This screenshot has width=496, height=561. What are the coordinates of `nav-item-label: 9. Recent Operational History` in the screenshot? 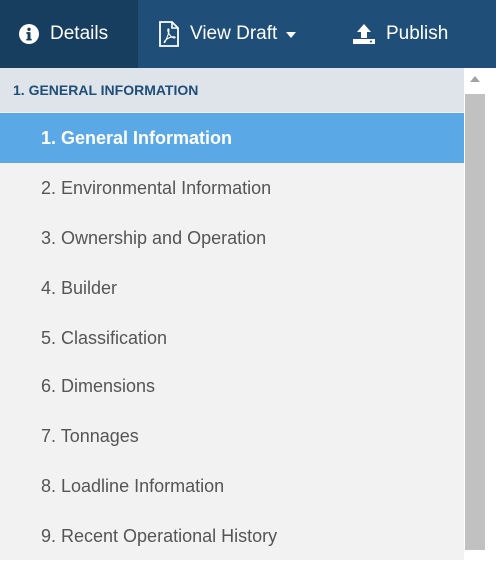 It's located at (159, 535).